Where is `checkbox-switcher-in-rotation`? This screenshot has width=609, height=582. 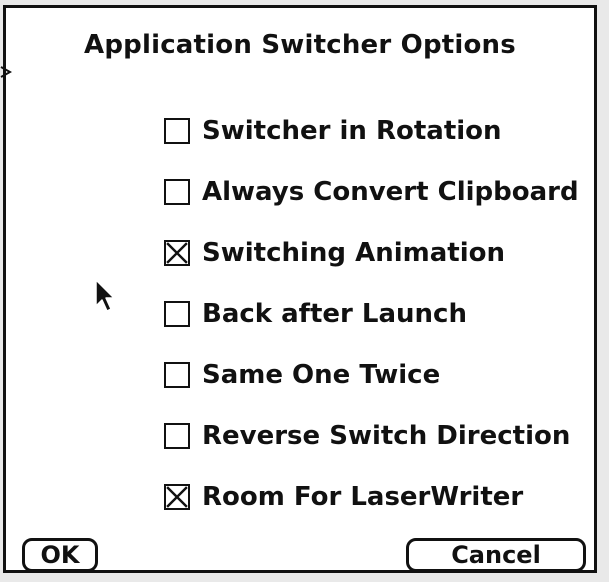
checkbox-switcher-in-rotation is located at coordinates (177, 130).